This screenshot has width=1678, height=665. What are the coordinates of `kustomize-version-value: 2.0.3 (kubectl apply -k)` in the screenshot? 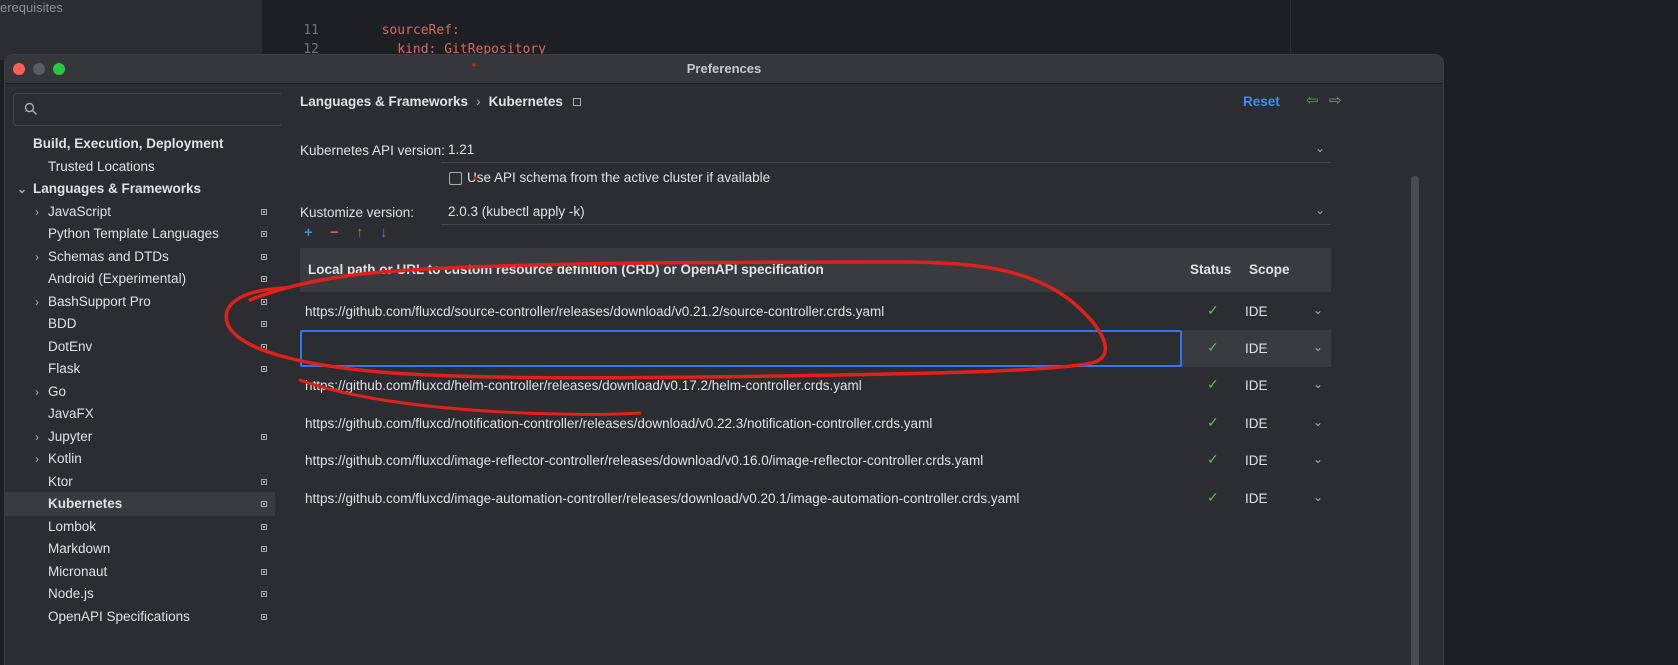 It's located at (516, 211).